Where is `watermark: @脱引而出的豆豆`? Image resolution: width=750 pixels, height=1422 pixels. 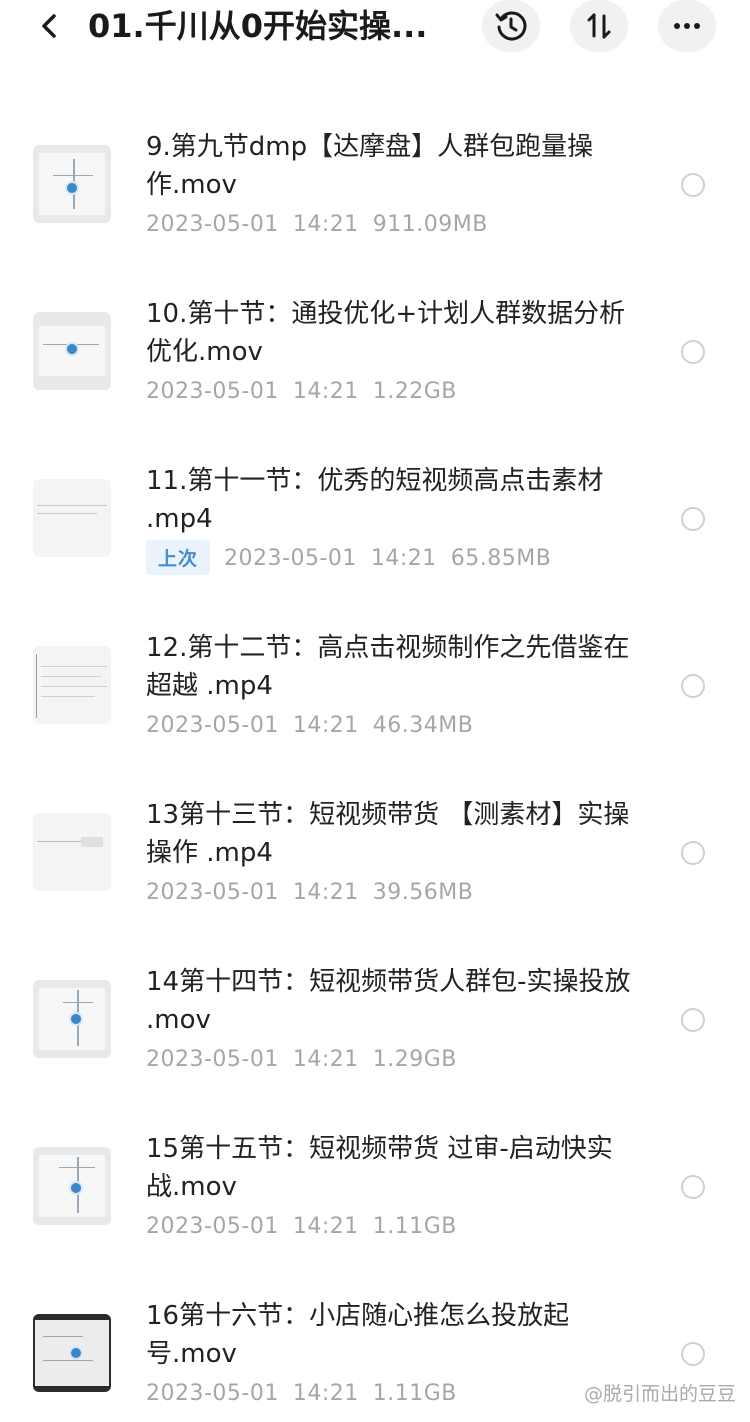 watermark: @脱引而出的豆豆 is located at coordinates (659, 1394).